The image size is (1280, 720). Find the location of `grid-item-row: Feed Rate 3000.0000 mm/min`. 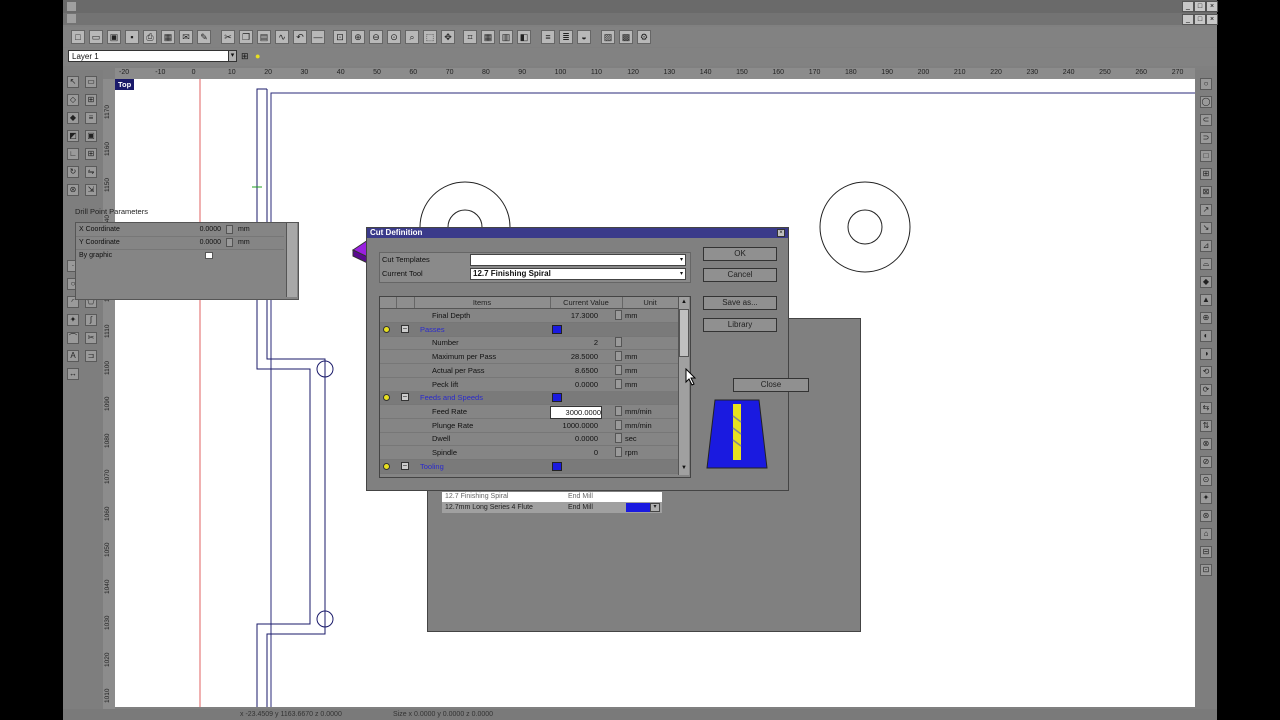

grid-item-row: Feed Rate 3000.0000 mm/min is located at coordinates (530, 412).